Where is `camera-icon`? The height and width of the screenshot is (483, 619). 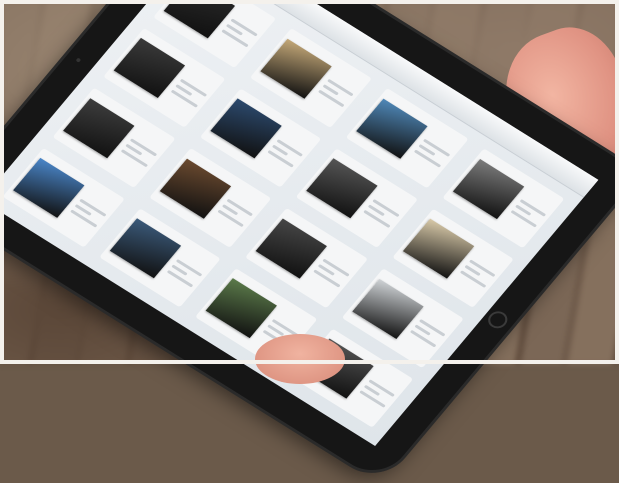 camera-icon is located at coordinates (78, 60).